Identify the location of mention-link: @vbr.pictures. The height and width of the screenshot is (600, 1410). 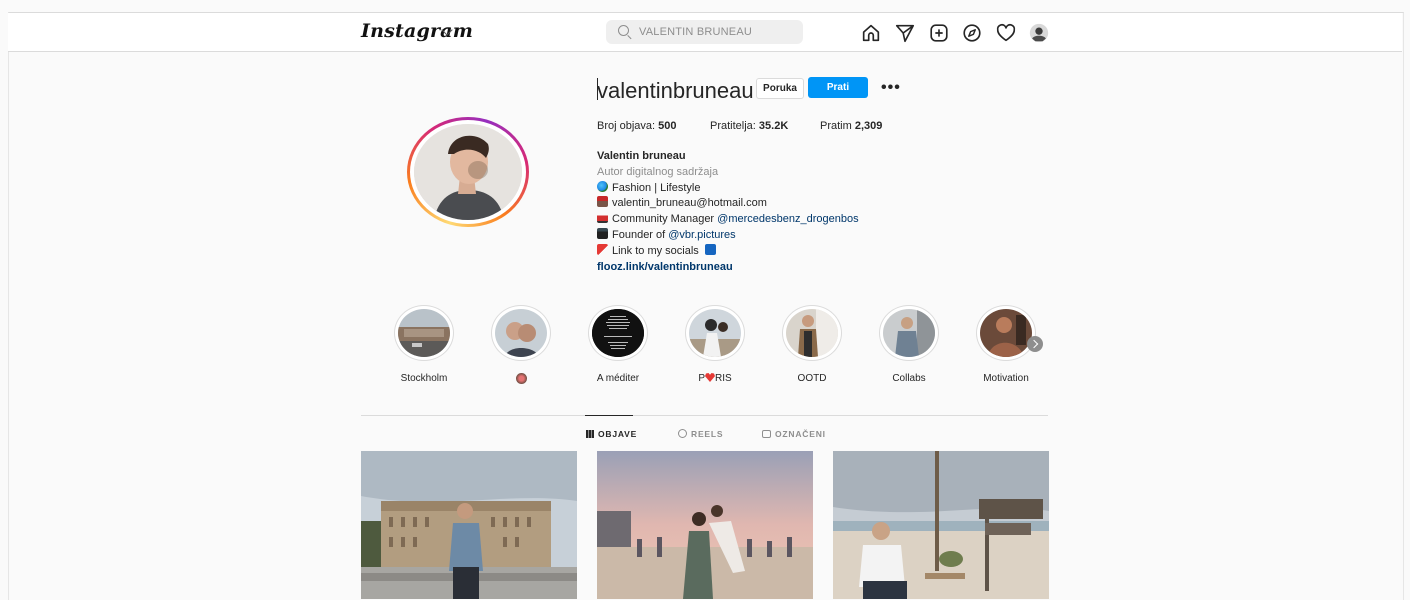
(701, 235).